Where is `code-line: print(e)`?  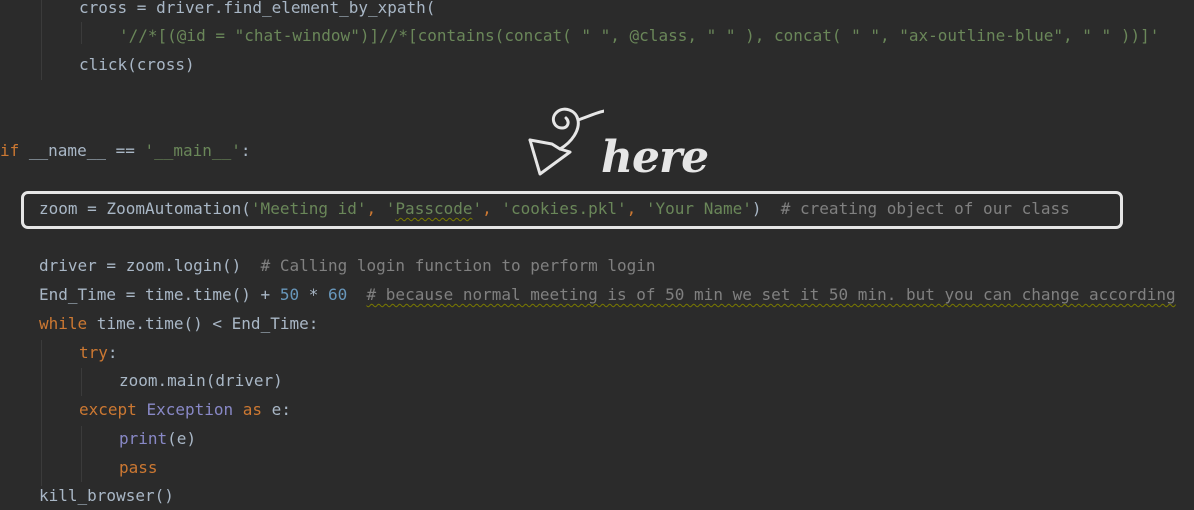 code-line: print(e) is located at coordinates (157, 439).